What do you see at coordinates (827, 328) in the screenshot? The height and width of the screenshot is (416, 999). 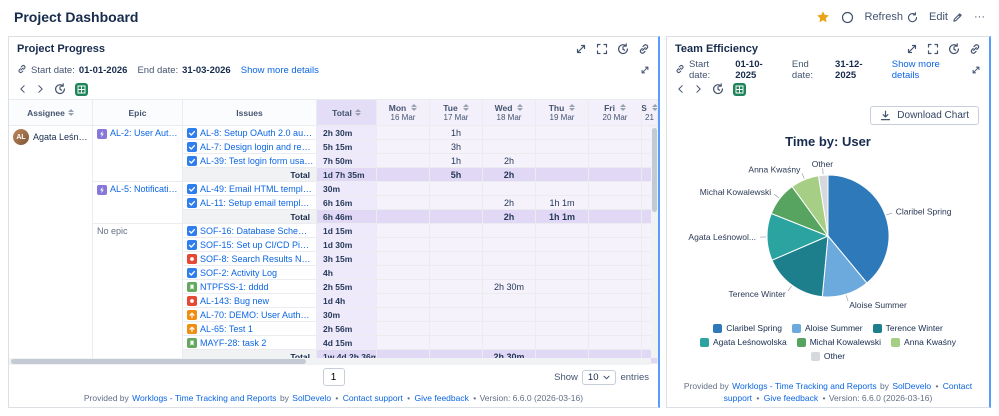 I see `legend-item: Aloise Summer` at bounding box center [827, 328].